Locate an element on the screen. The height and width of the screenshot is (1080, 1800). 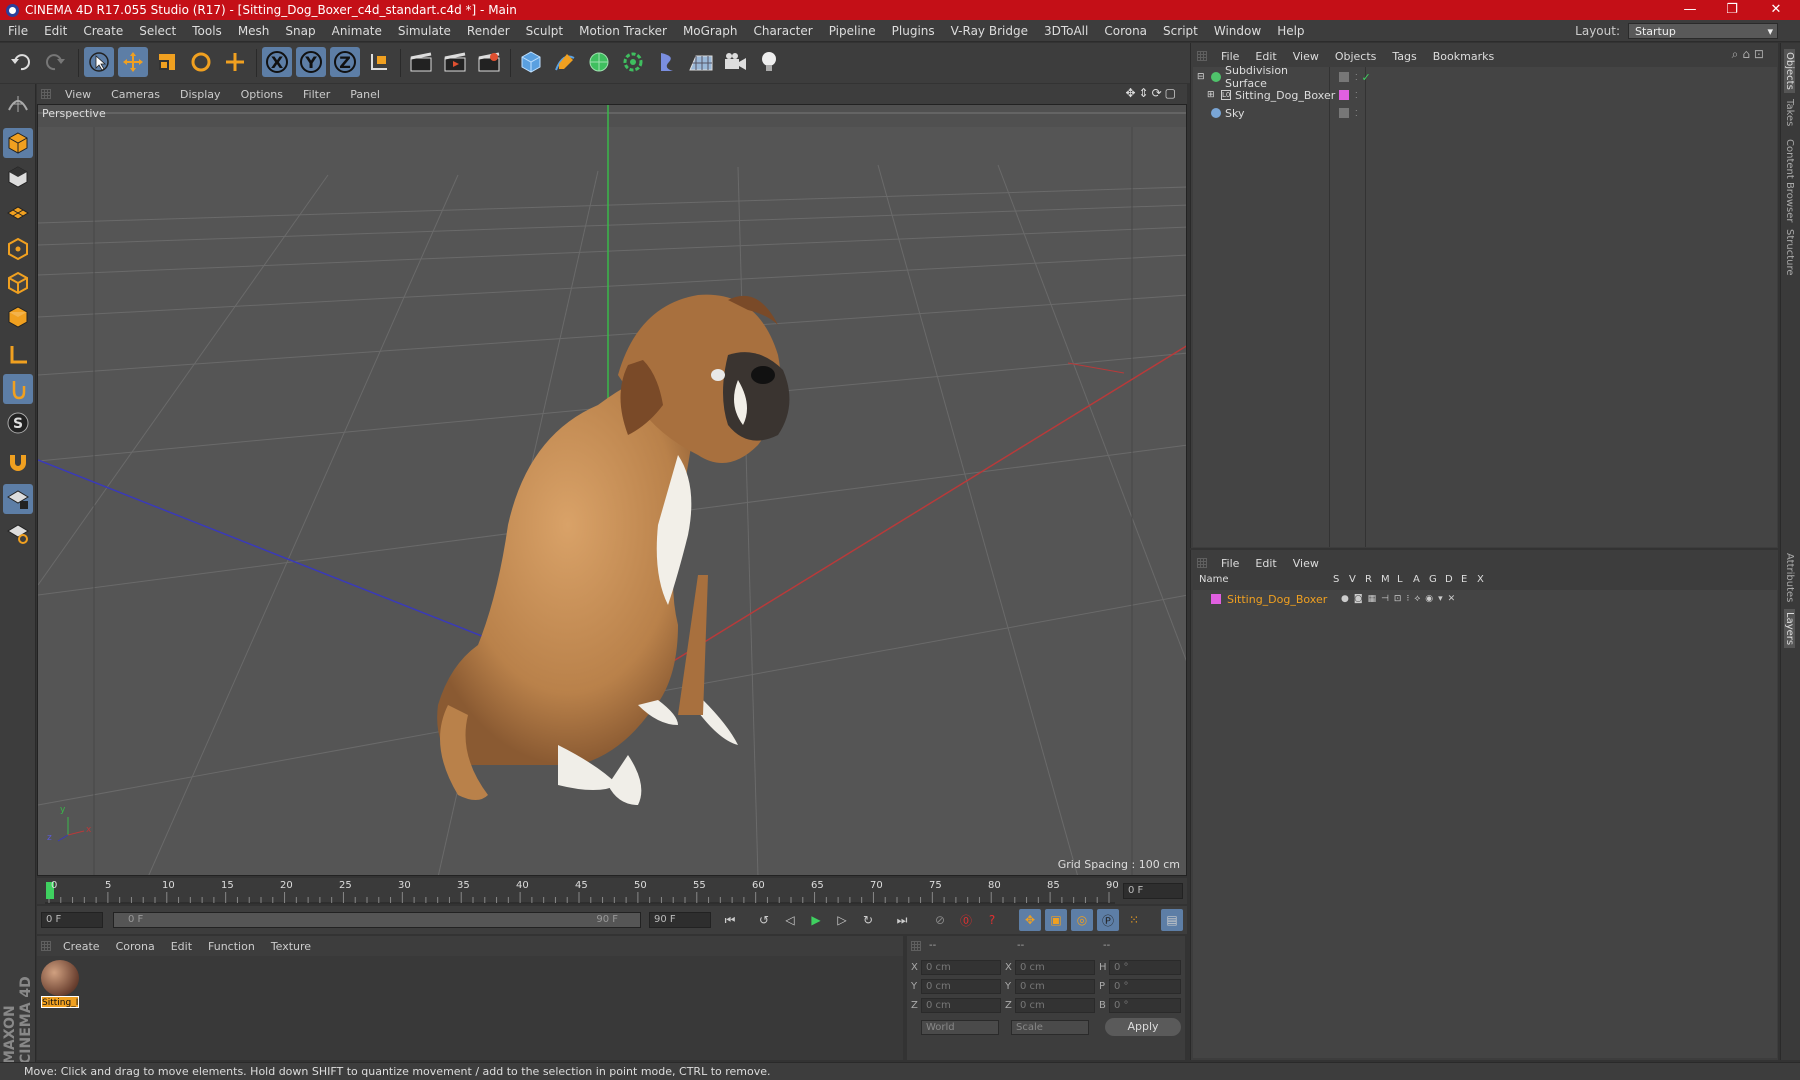
size-x-field: 0 cm is located at coordinates (1055, 967).